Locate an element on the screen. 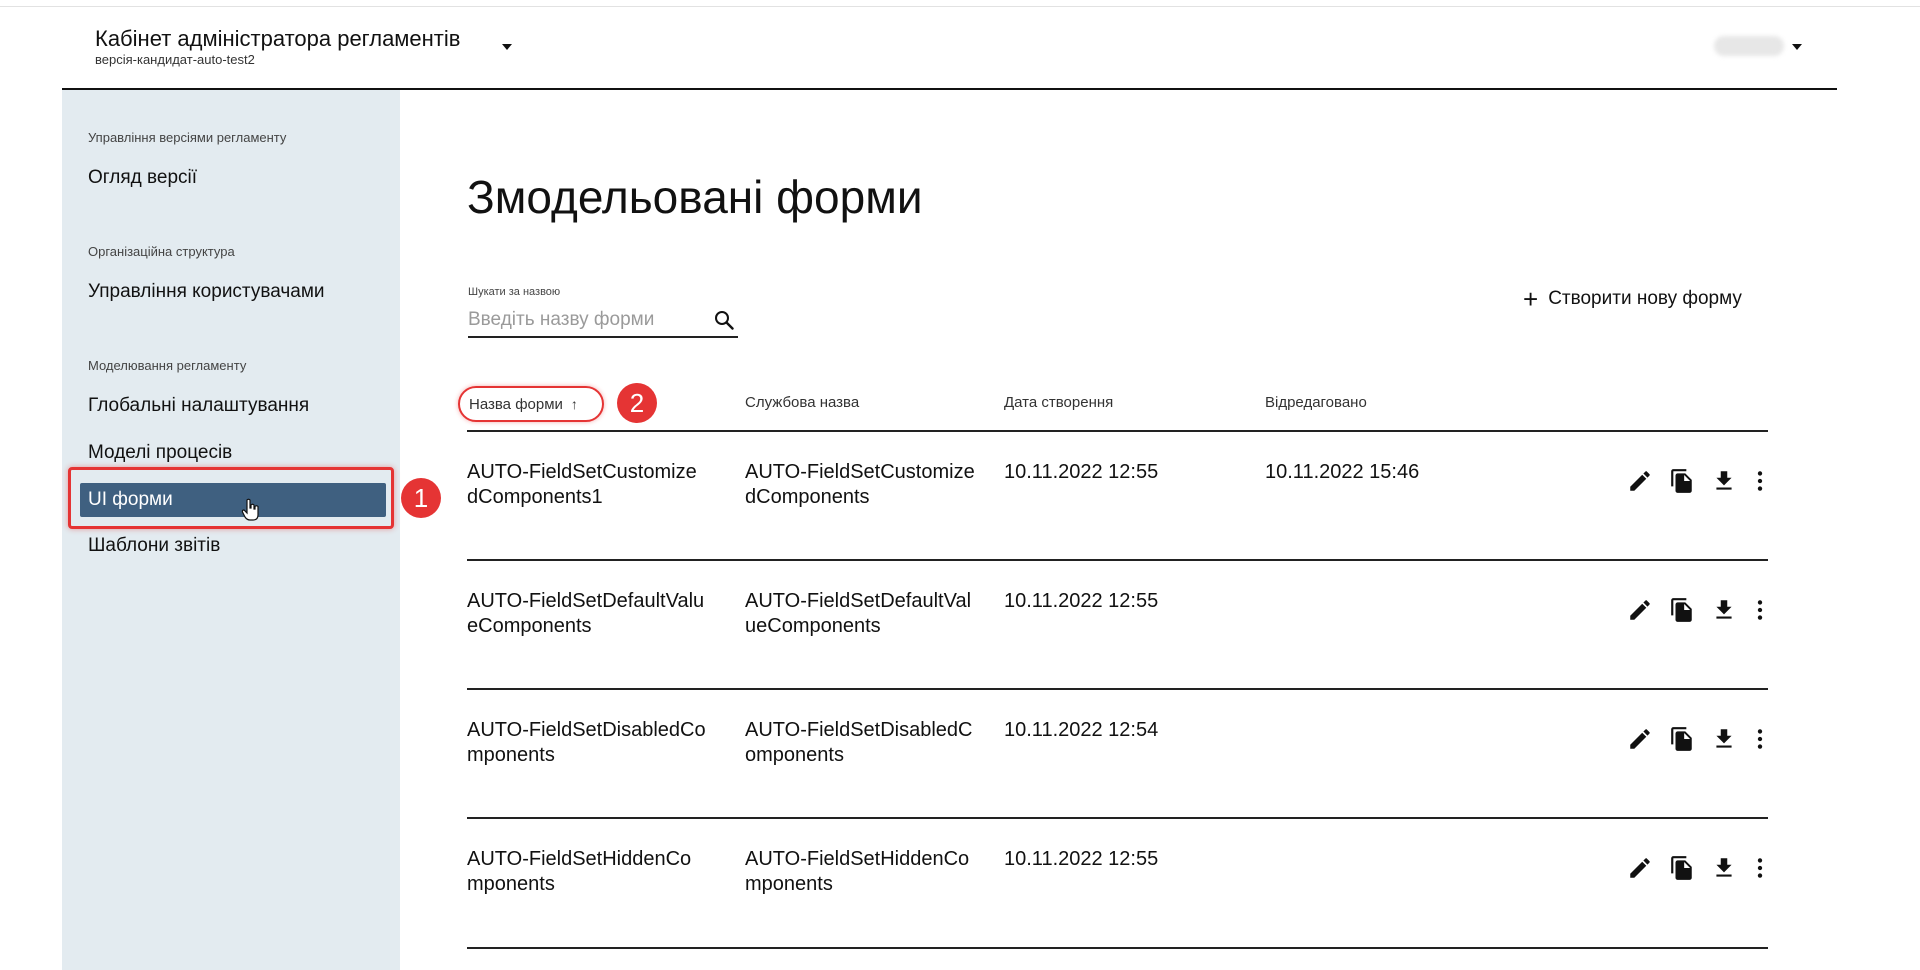 The height and width of the screenshot is (970, 1920). app-title: Кабінет адміністратора регламентів is located at coordinates (278, 38).